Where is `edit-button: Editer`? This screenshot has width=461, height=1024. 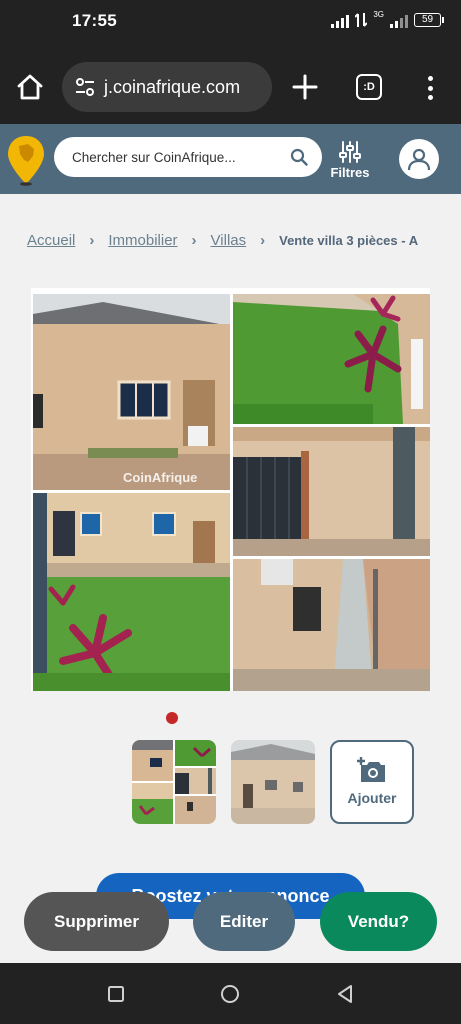
edit-button: Editer is located at coordinates (244, 921).